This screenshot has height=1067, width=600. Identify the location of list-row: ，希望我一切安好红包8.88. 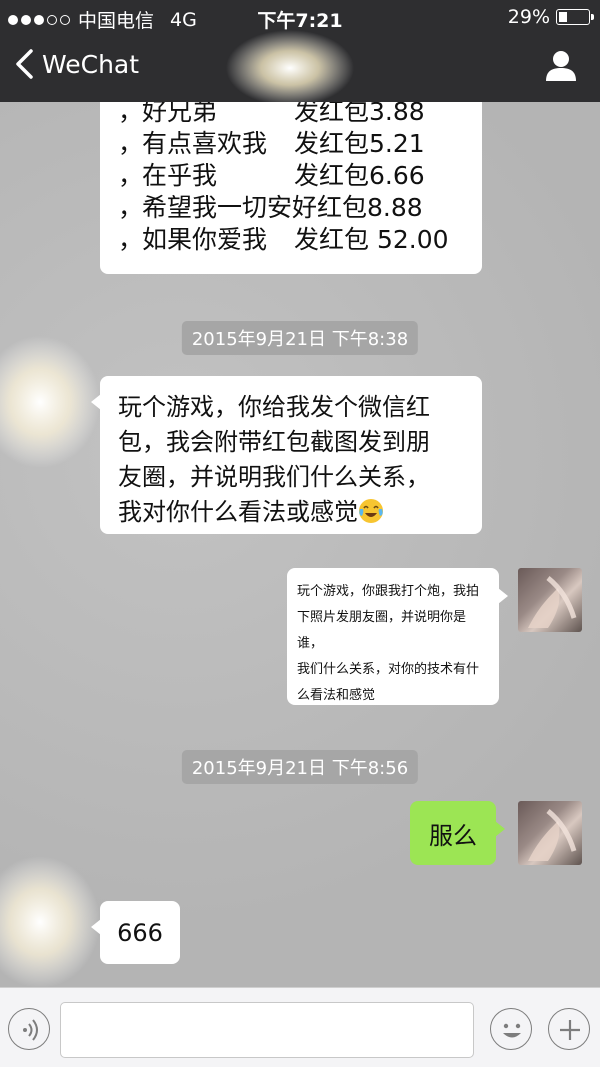
(300, 208).